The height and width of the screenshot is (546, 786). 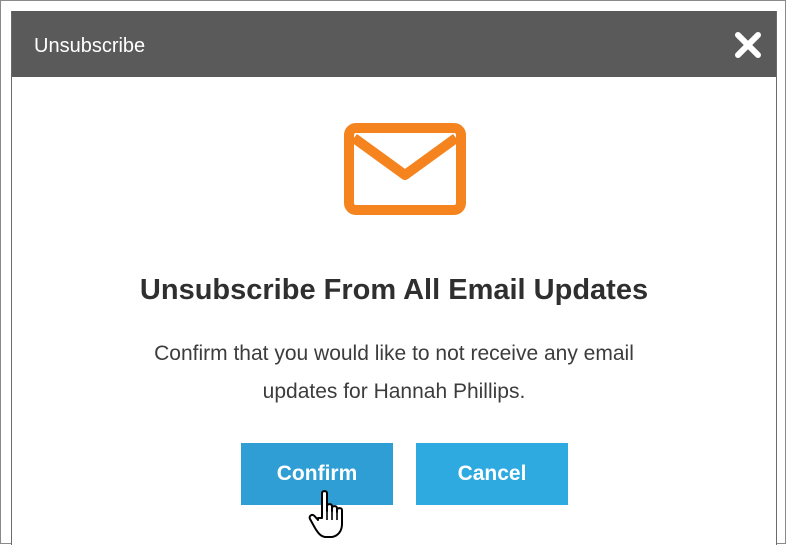 What do you see at coordinates (394, 391) in the screenshot?
I see `message-line-2: updates for Hannah Phillips.` at bounding box center [394, 391].